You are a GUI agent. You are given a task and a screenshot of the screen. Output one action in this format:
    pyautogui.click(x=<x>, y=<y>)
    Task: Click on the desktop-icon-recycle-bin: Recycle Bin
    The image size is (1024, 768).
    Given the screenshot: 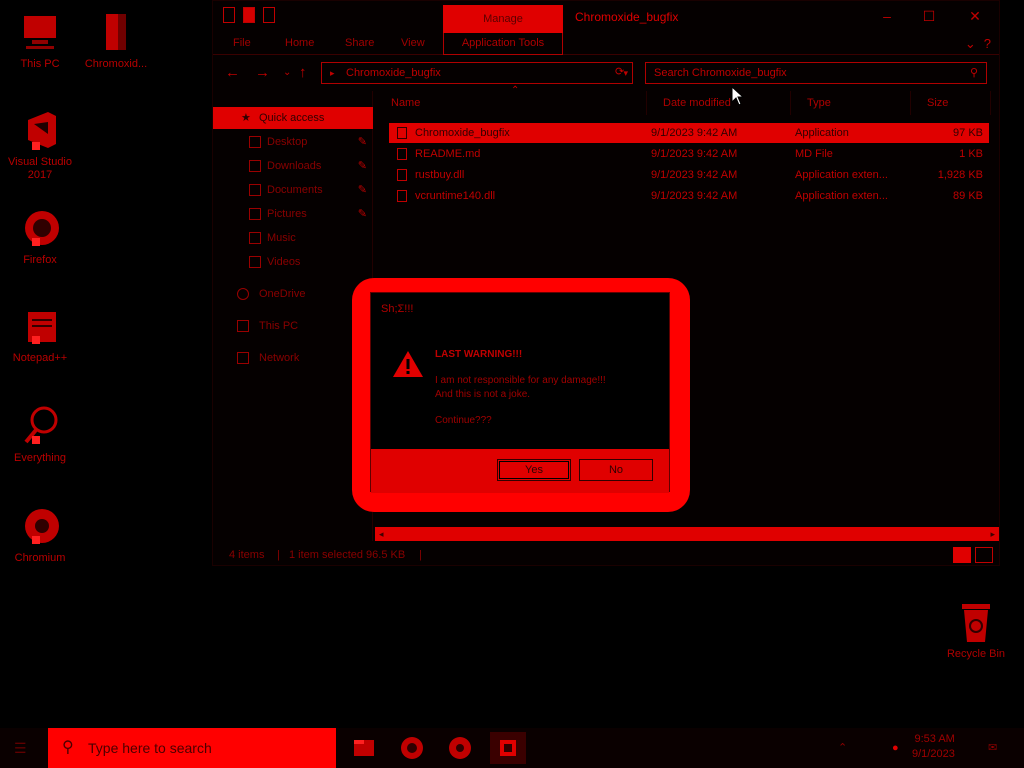 What is the action you would take?
    pyautogui.click(x=976, y=630)
    